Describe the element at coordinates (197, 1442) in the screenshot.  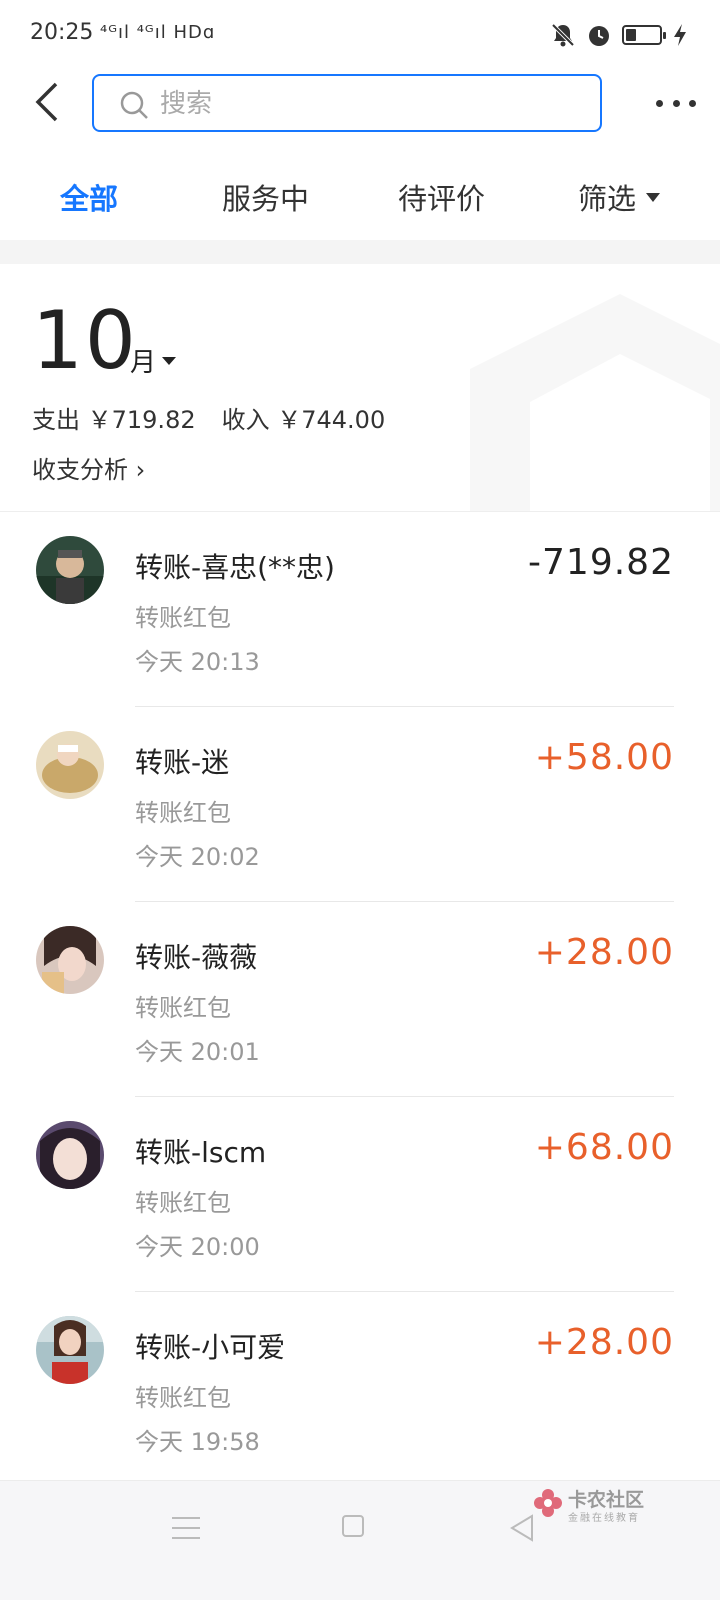
I see `transaction-time: 今天 19:58` at that location.